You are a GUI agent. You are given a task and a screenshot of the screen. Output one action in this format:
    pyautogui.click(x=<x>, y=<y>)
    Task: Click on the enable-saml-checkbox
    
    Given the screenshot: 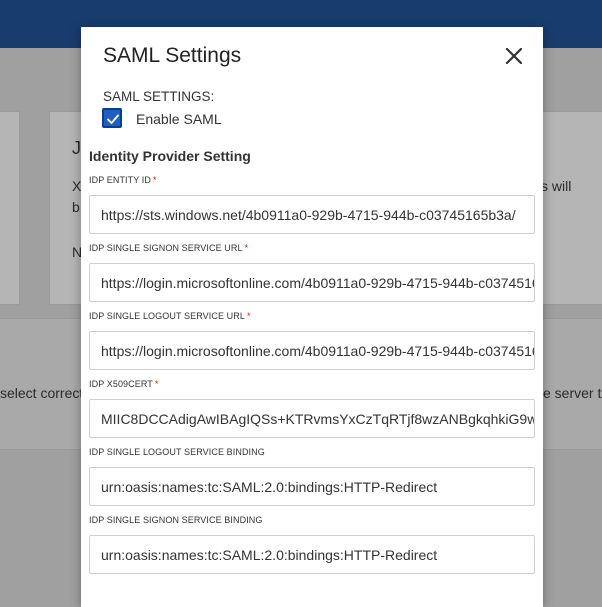 What is the action you would take?
    pyautogui.click(x=112, y=118)
    